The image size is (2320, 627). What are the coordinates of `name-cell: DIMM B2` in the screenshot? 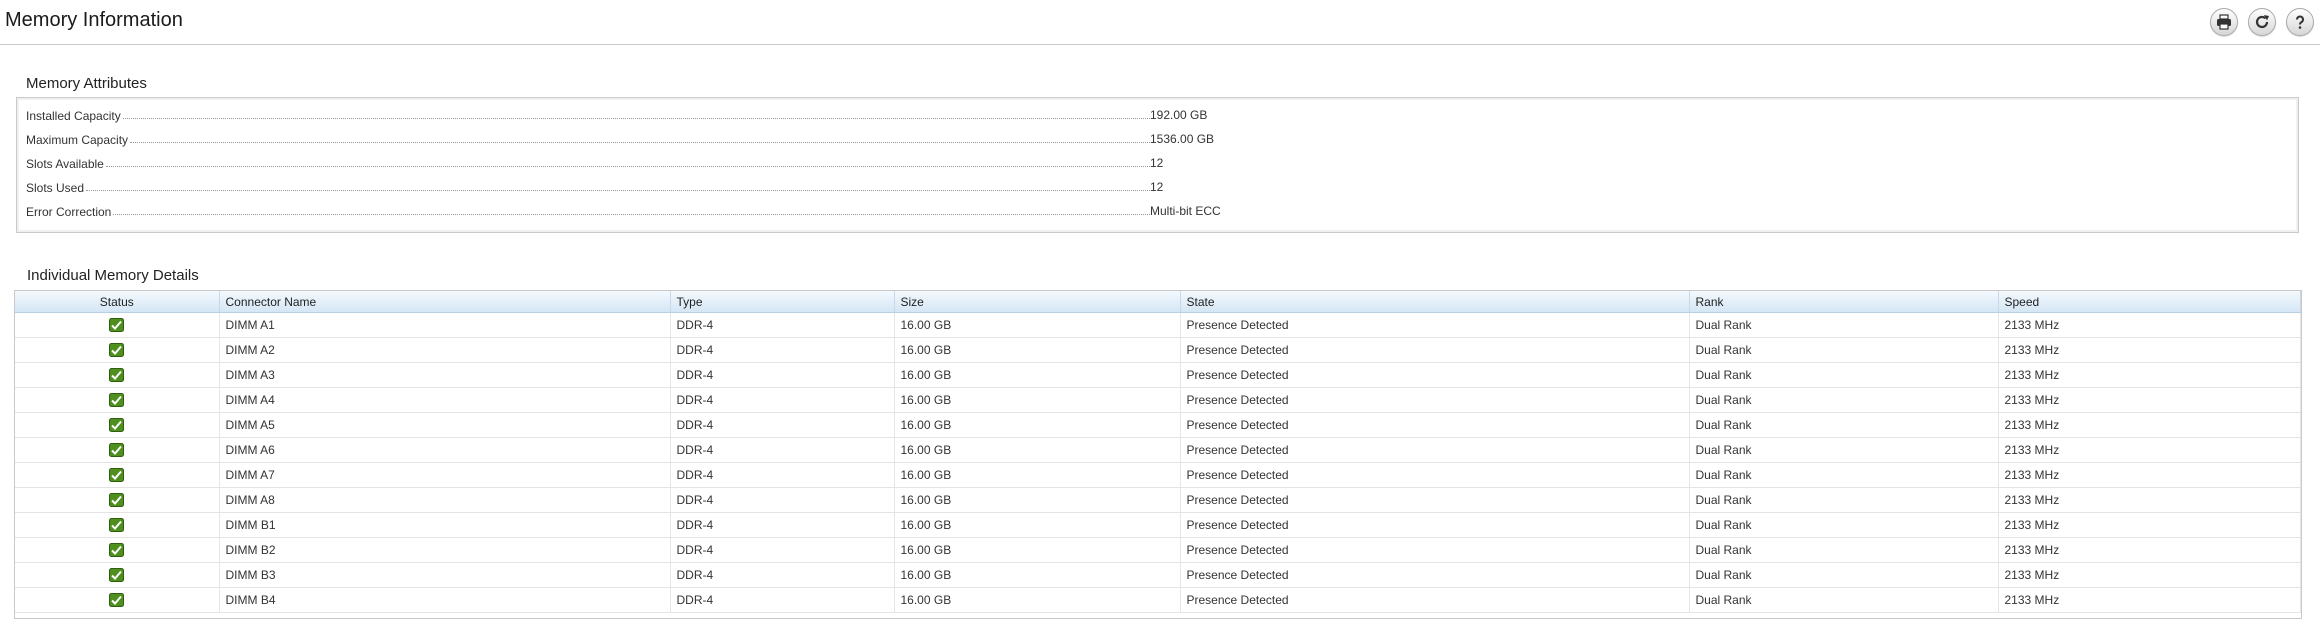 It's located at (445, 550).